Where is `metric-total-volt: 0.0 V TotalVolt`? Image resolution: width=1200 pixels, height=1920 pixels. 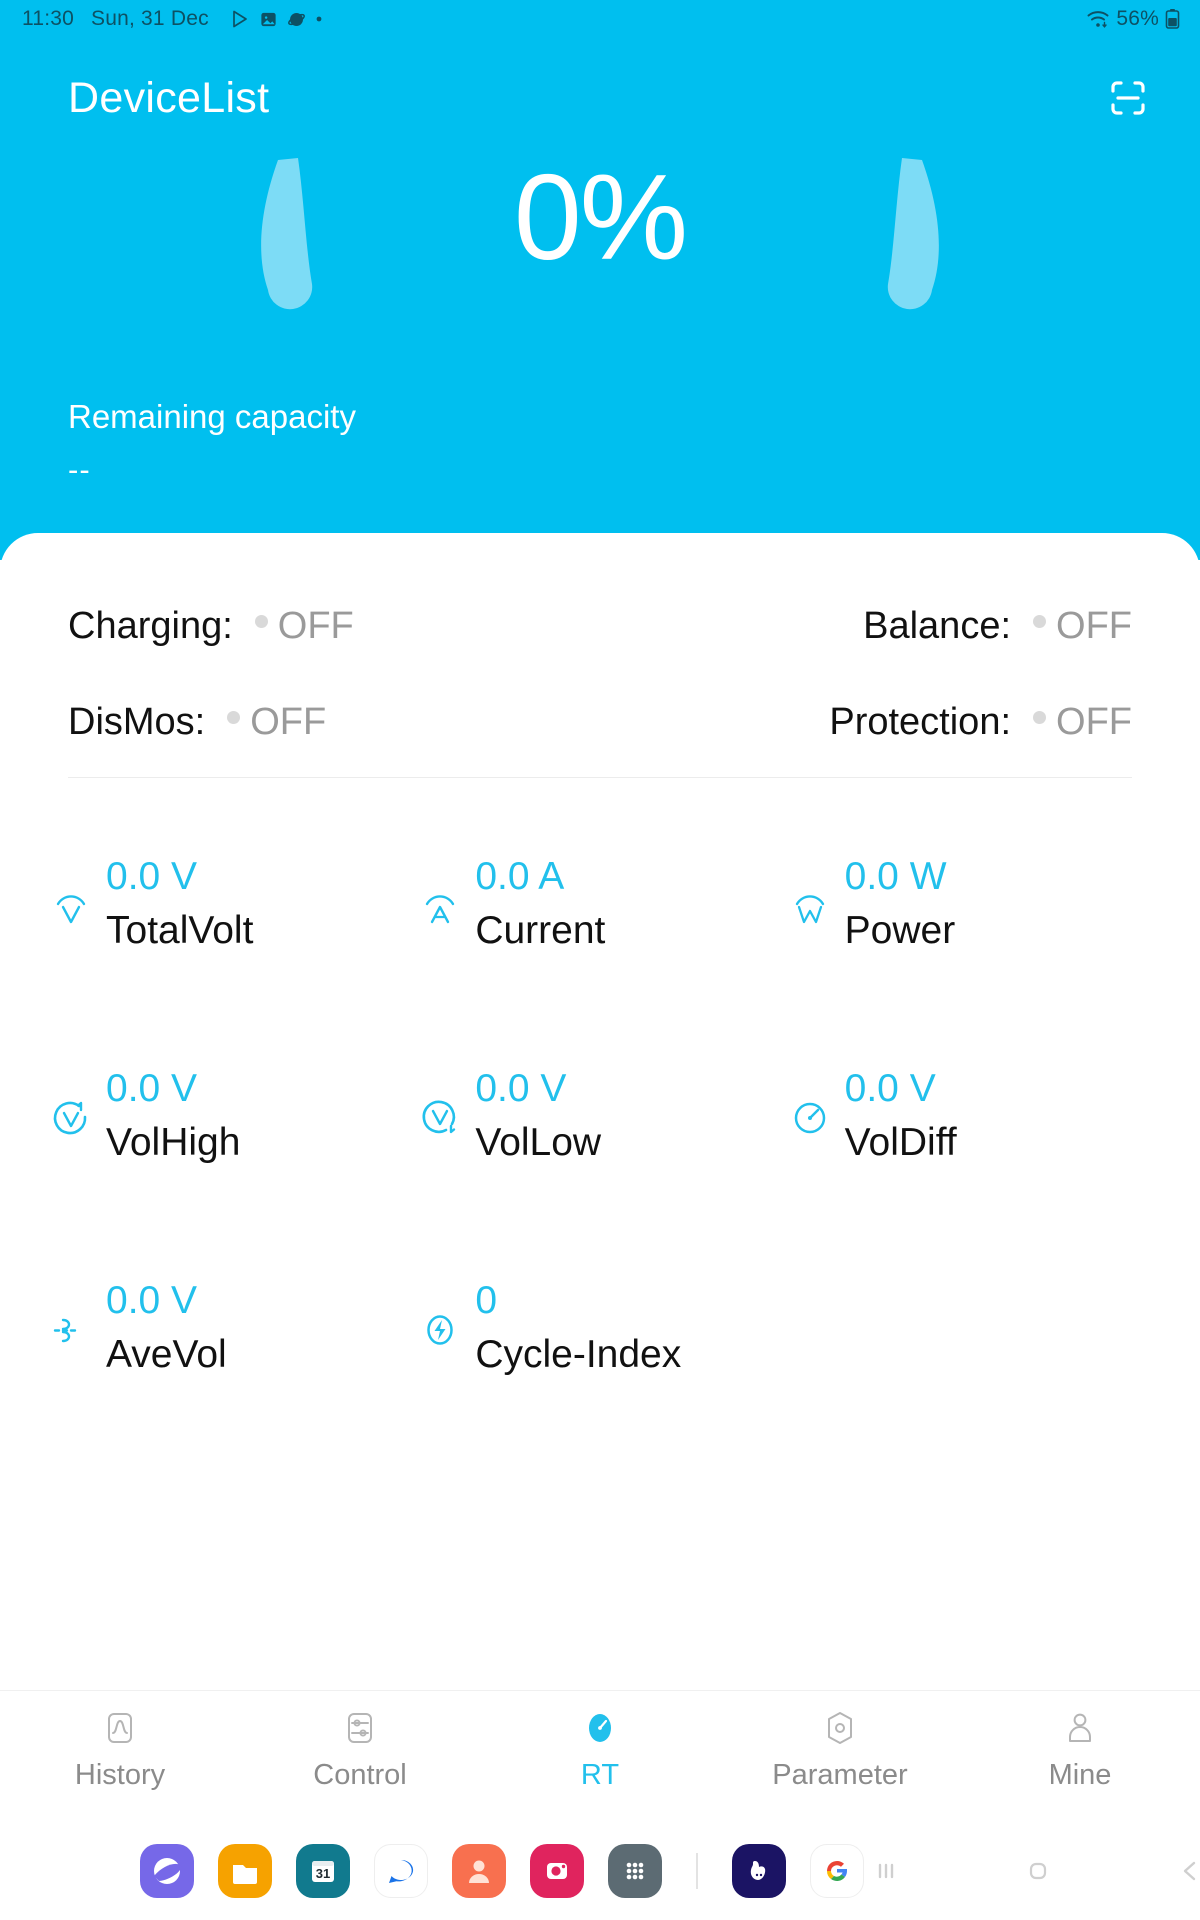
metric-total-volt: 0.0 V TotalVolt is located at coordinates (230, 939).